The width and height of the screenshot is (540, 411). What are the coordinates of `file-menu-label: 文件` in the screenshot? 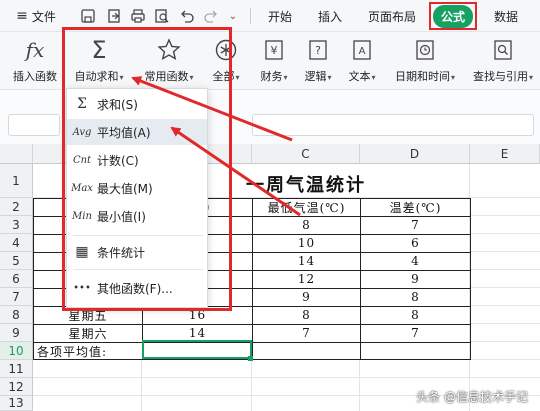 It's located at (43, 16).